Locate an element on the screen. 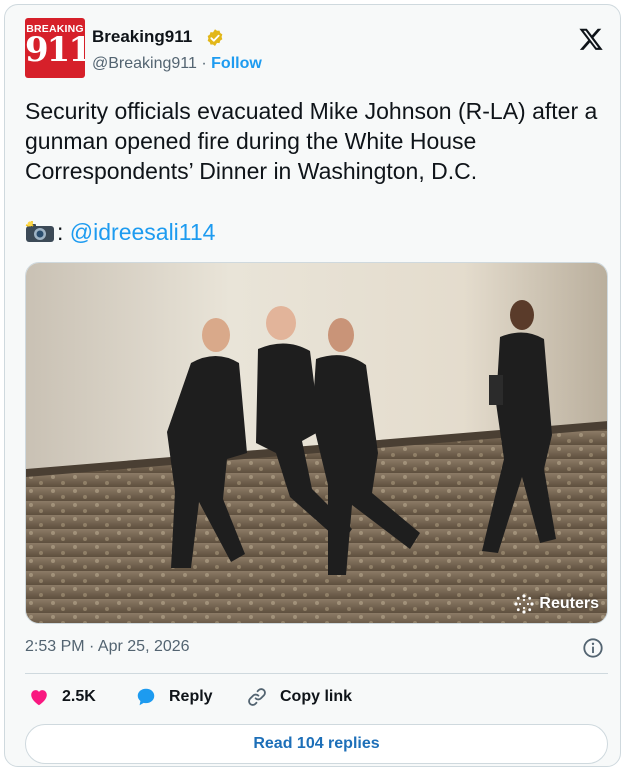  avatar: BREAKING 911 is located at coordinates (55, 48).